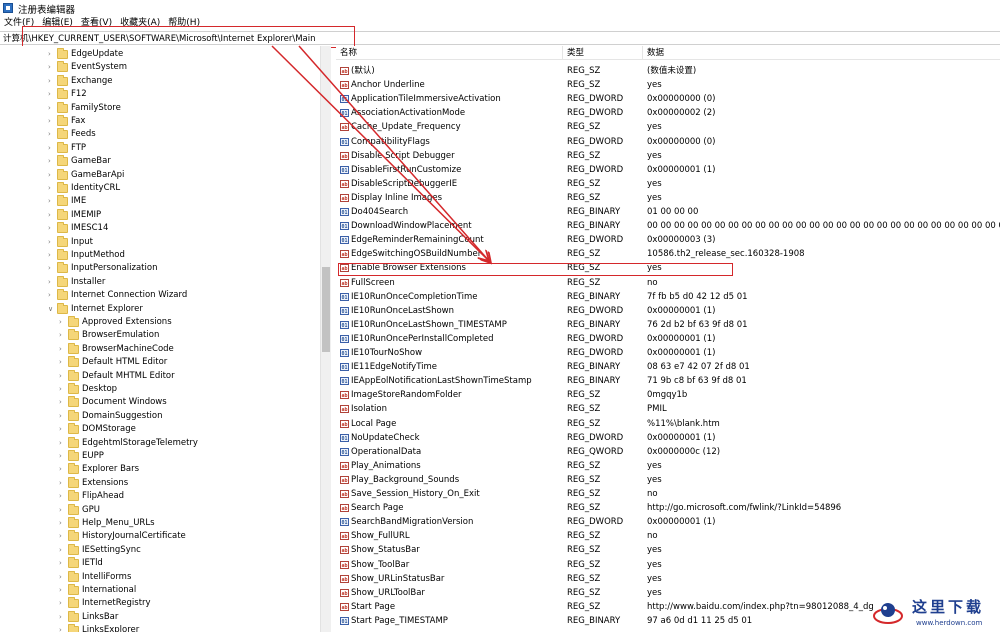 This screenshot has height=632, width=1000. Describe the element at coordinates (19, 23) in the screenshot. I see `menu-file: 文件(F)` at that location.